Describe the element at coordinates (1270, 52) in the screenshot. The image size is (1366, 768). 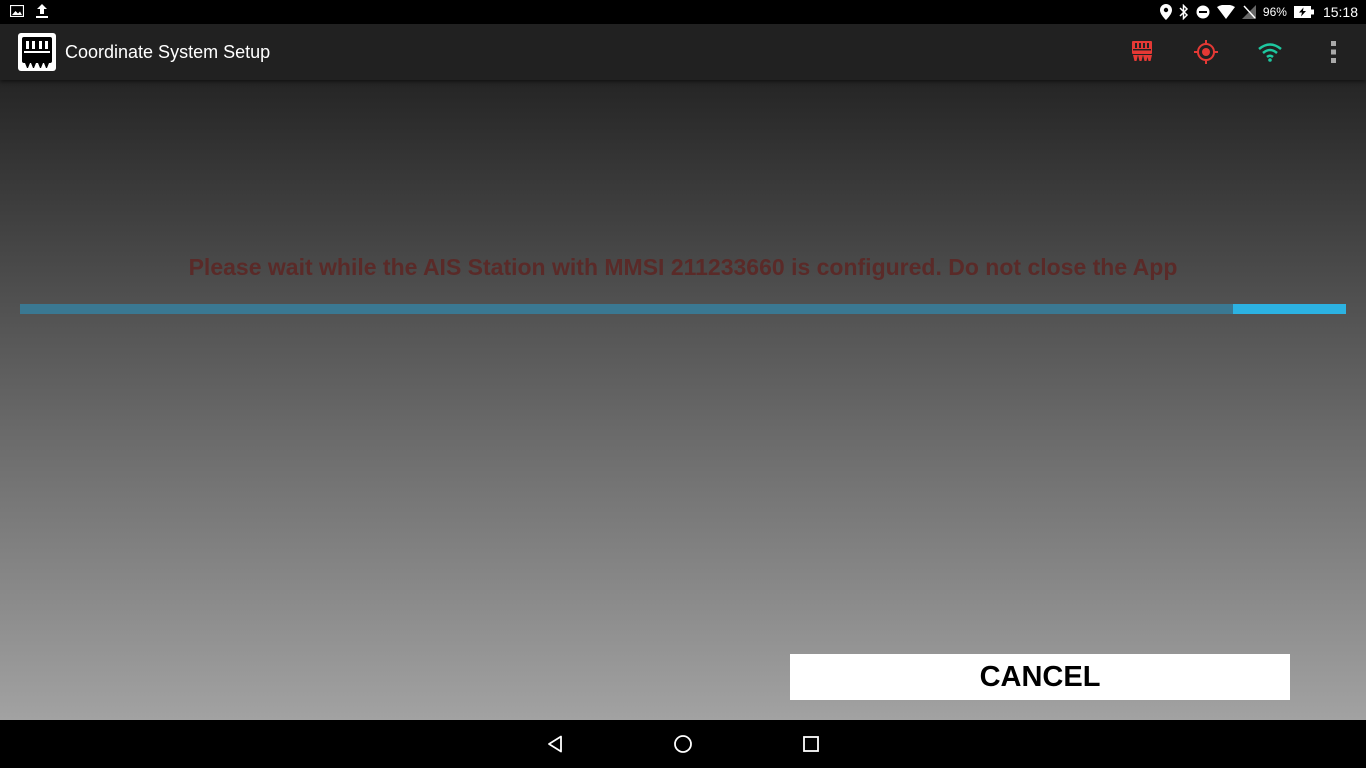
I see `wifi-icon` at that location.